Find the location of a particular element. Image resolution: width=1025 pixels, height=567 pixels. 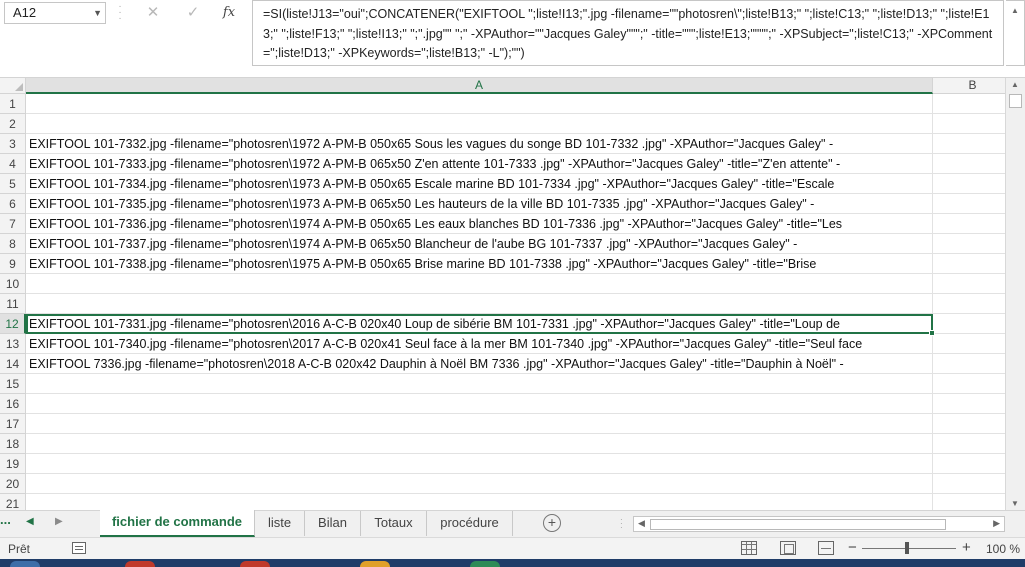

tab-split-handle: · · · is located at coordinates (621, 524).